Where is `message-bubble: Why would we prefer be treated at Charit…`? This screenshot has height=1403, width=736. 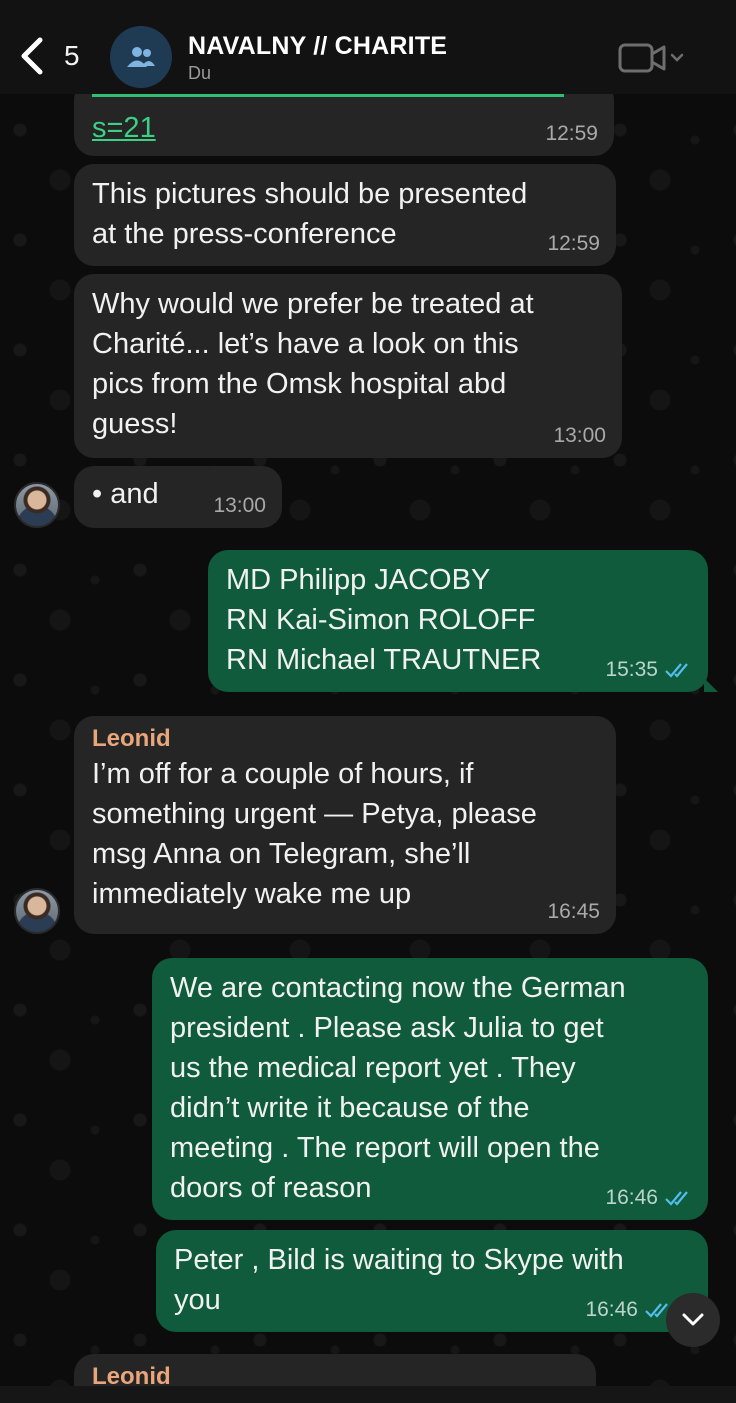 message-bubble: Why would we prefer be treated at Charit… is located at coordinates (348, 366).